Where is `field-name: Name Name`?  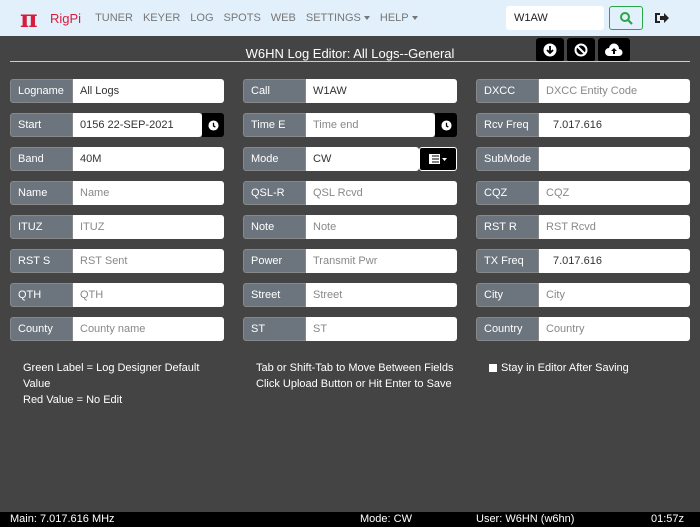
field-name: Name Name is located at coordinates (117, 193).